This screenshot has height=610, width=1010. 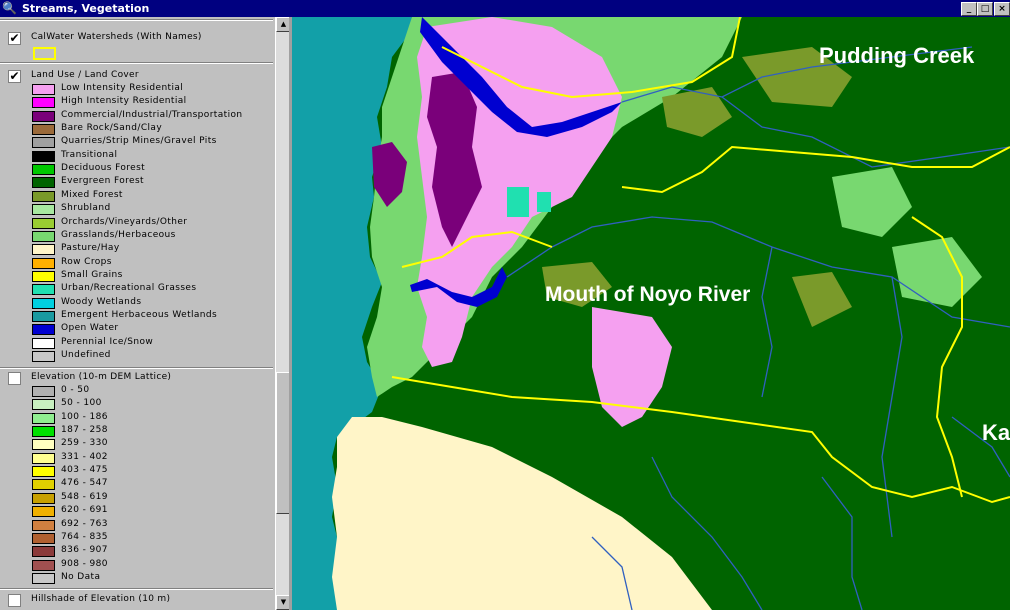 What do you see at coordinates (81, 403) in the screenshot?
I see `elevation-class-label: 50 - 100` at bounding box center [81, 403].